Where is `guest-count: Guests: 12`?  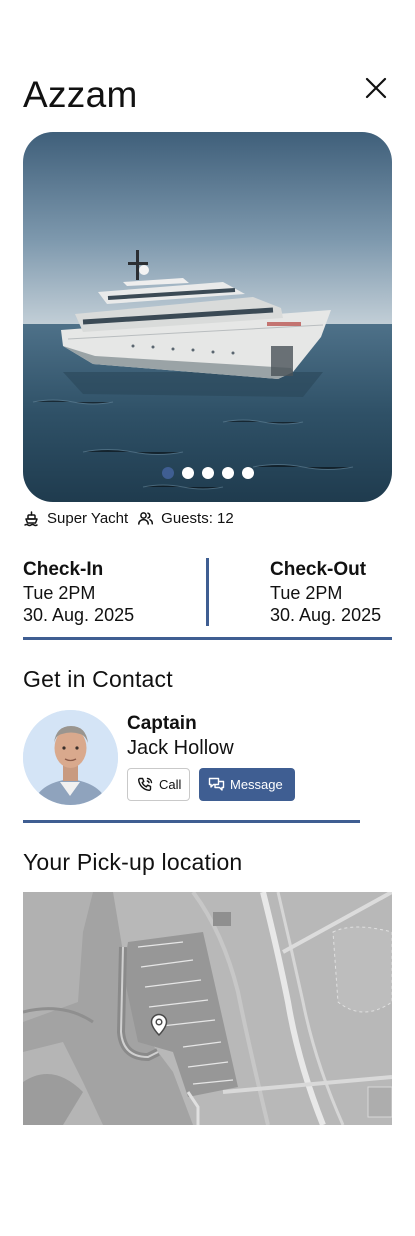
guest-count: Guests: 12 is located at coordinates (197, 518).